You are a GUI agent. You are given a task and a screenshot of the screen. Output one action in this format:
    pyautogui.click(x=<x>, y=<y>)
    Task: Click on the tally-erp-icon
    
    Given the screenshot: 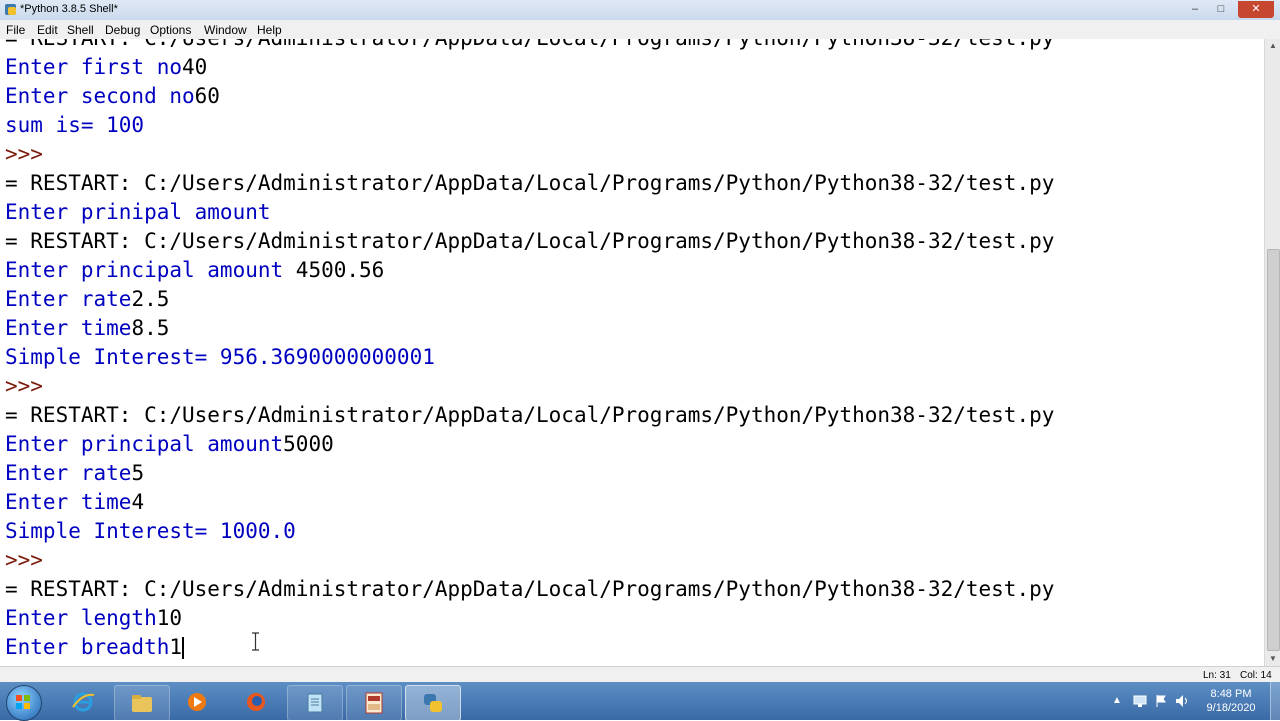 What is the action you would take?
    pyautogui.click(x=374, y=703)
    